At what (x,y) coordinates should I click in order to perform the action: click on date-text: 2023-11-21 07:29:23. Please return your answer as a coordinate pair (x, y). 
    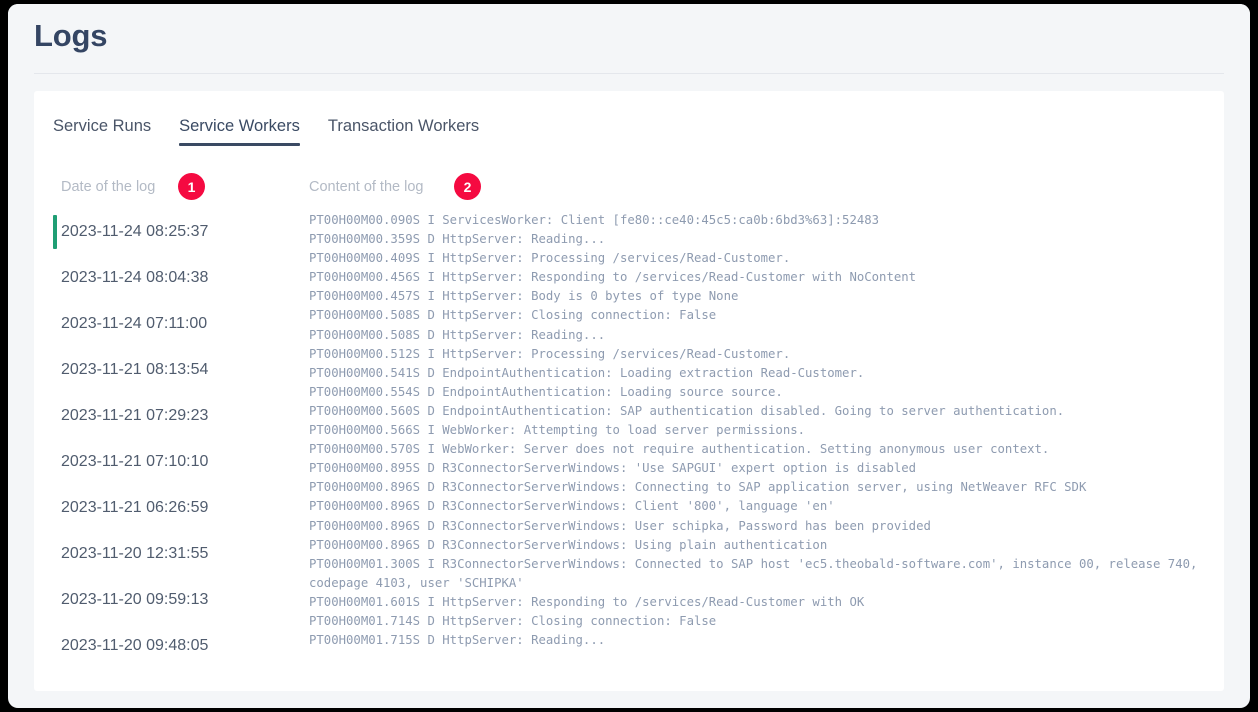
    Looking at the image, I should click on (135, 415).